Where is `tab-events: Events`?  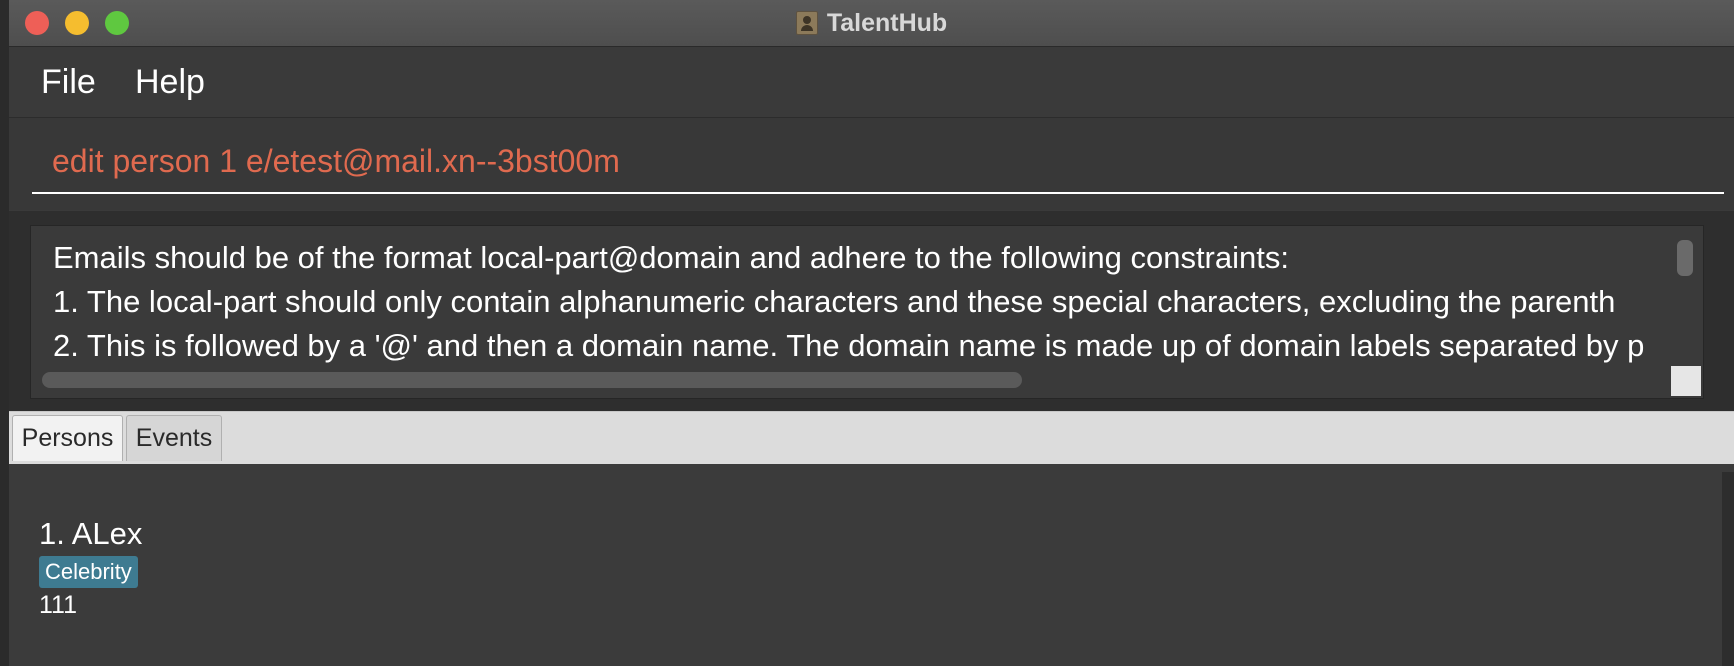
tab-events: Events is located at coordinates (174, 438).